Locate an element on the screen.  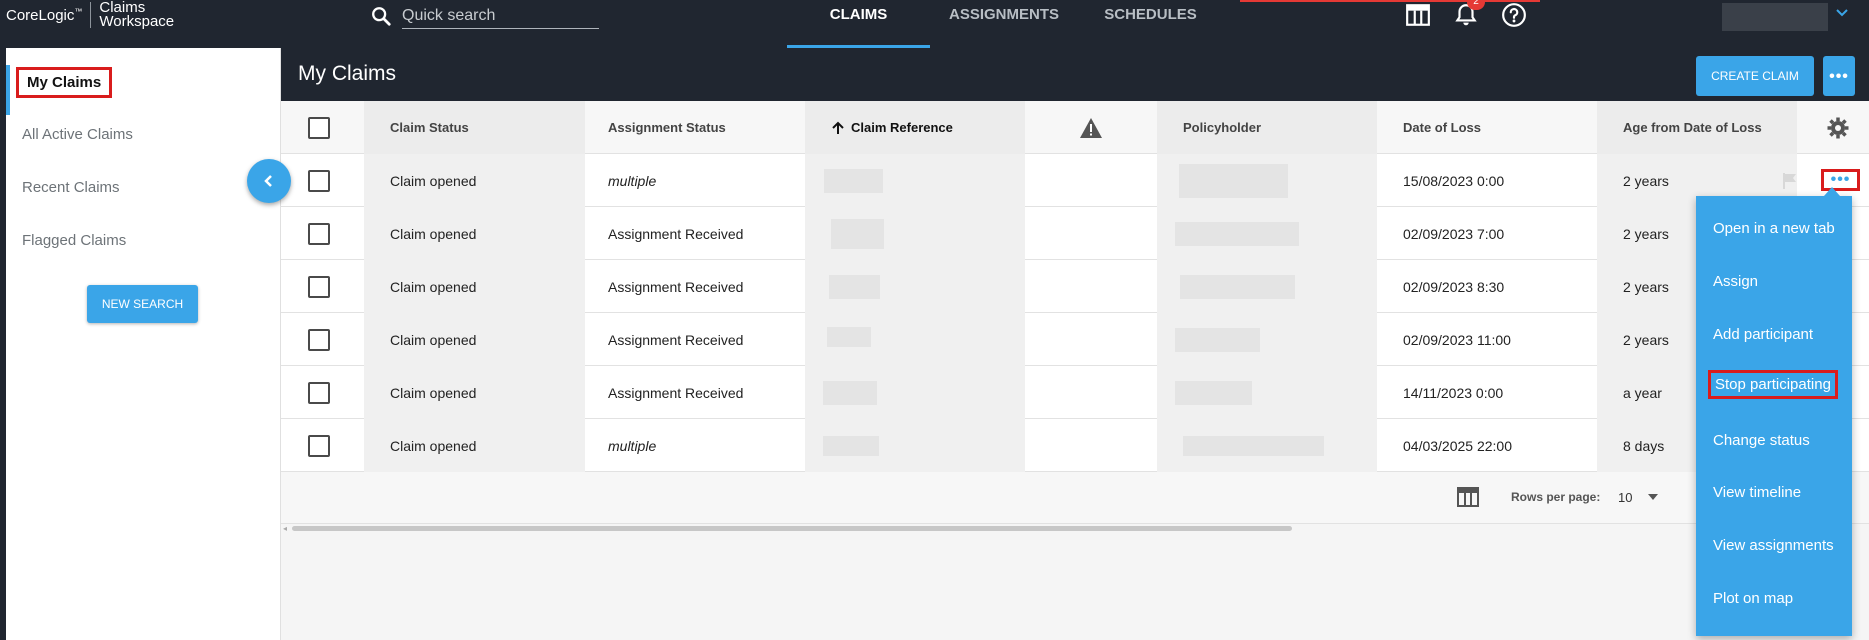
select-all-checkbox is located at coordinates (319, 127).